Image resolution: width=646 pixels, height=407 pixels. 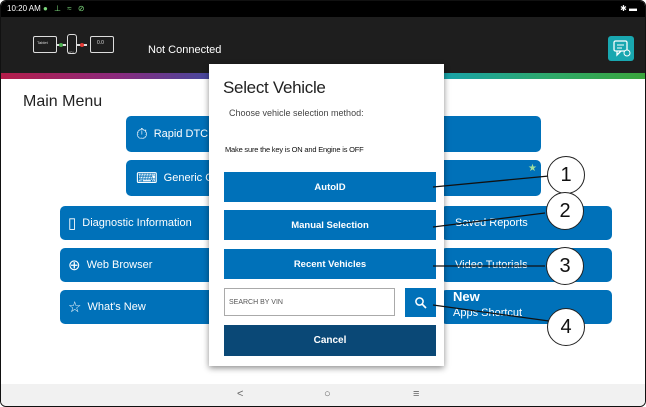 I want to click on callout-3: 3, so click(x=565, y=266).